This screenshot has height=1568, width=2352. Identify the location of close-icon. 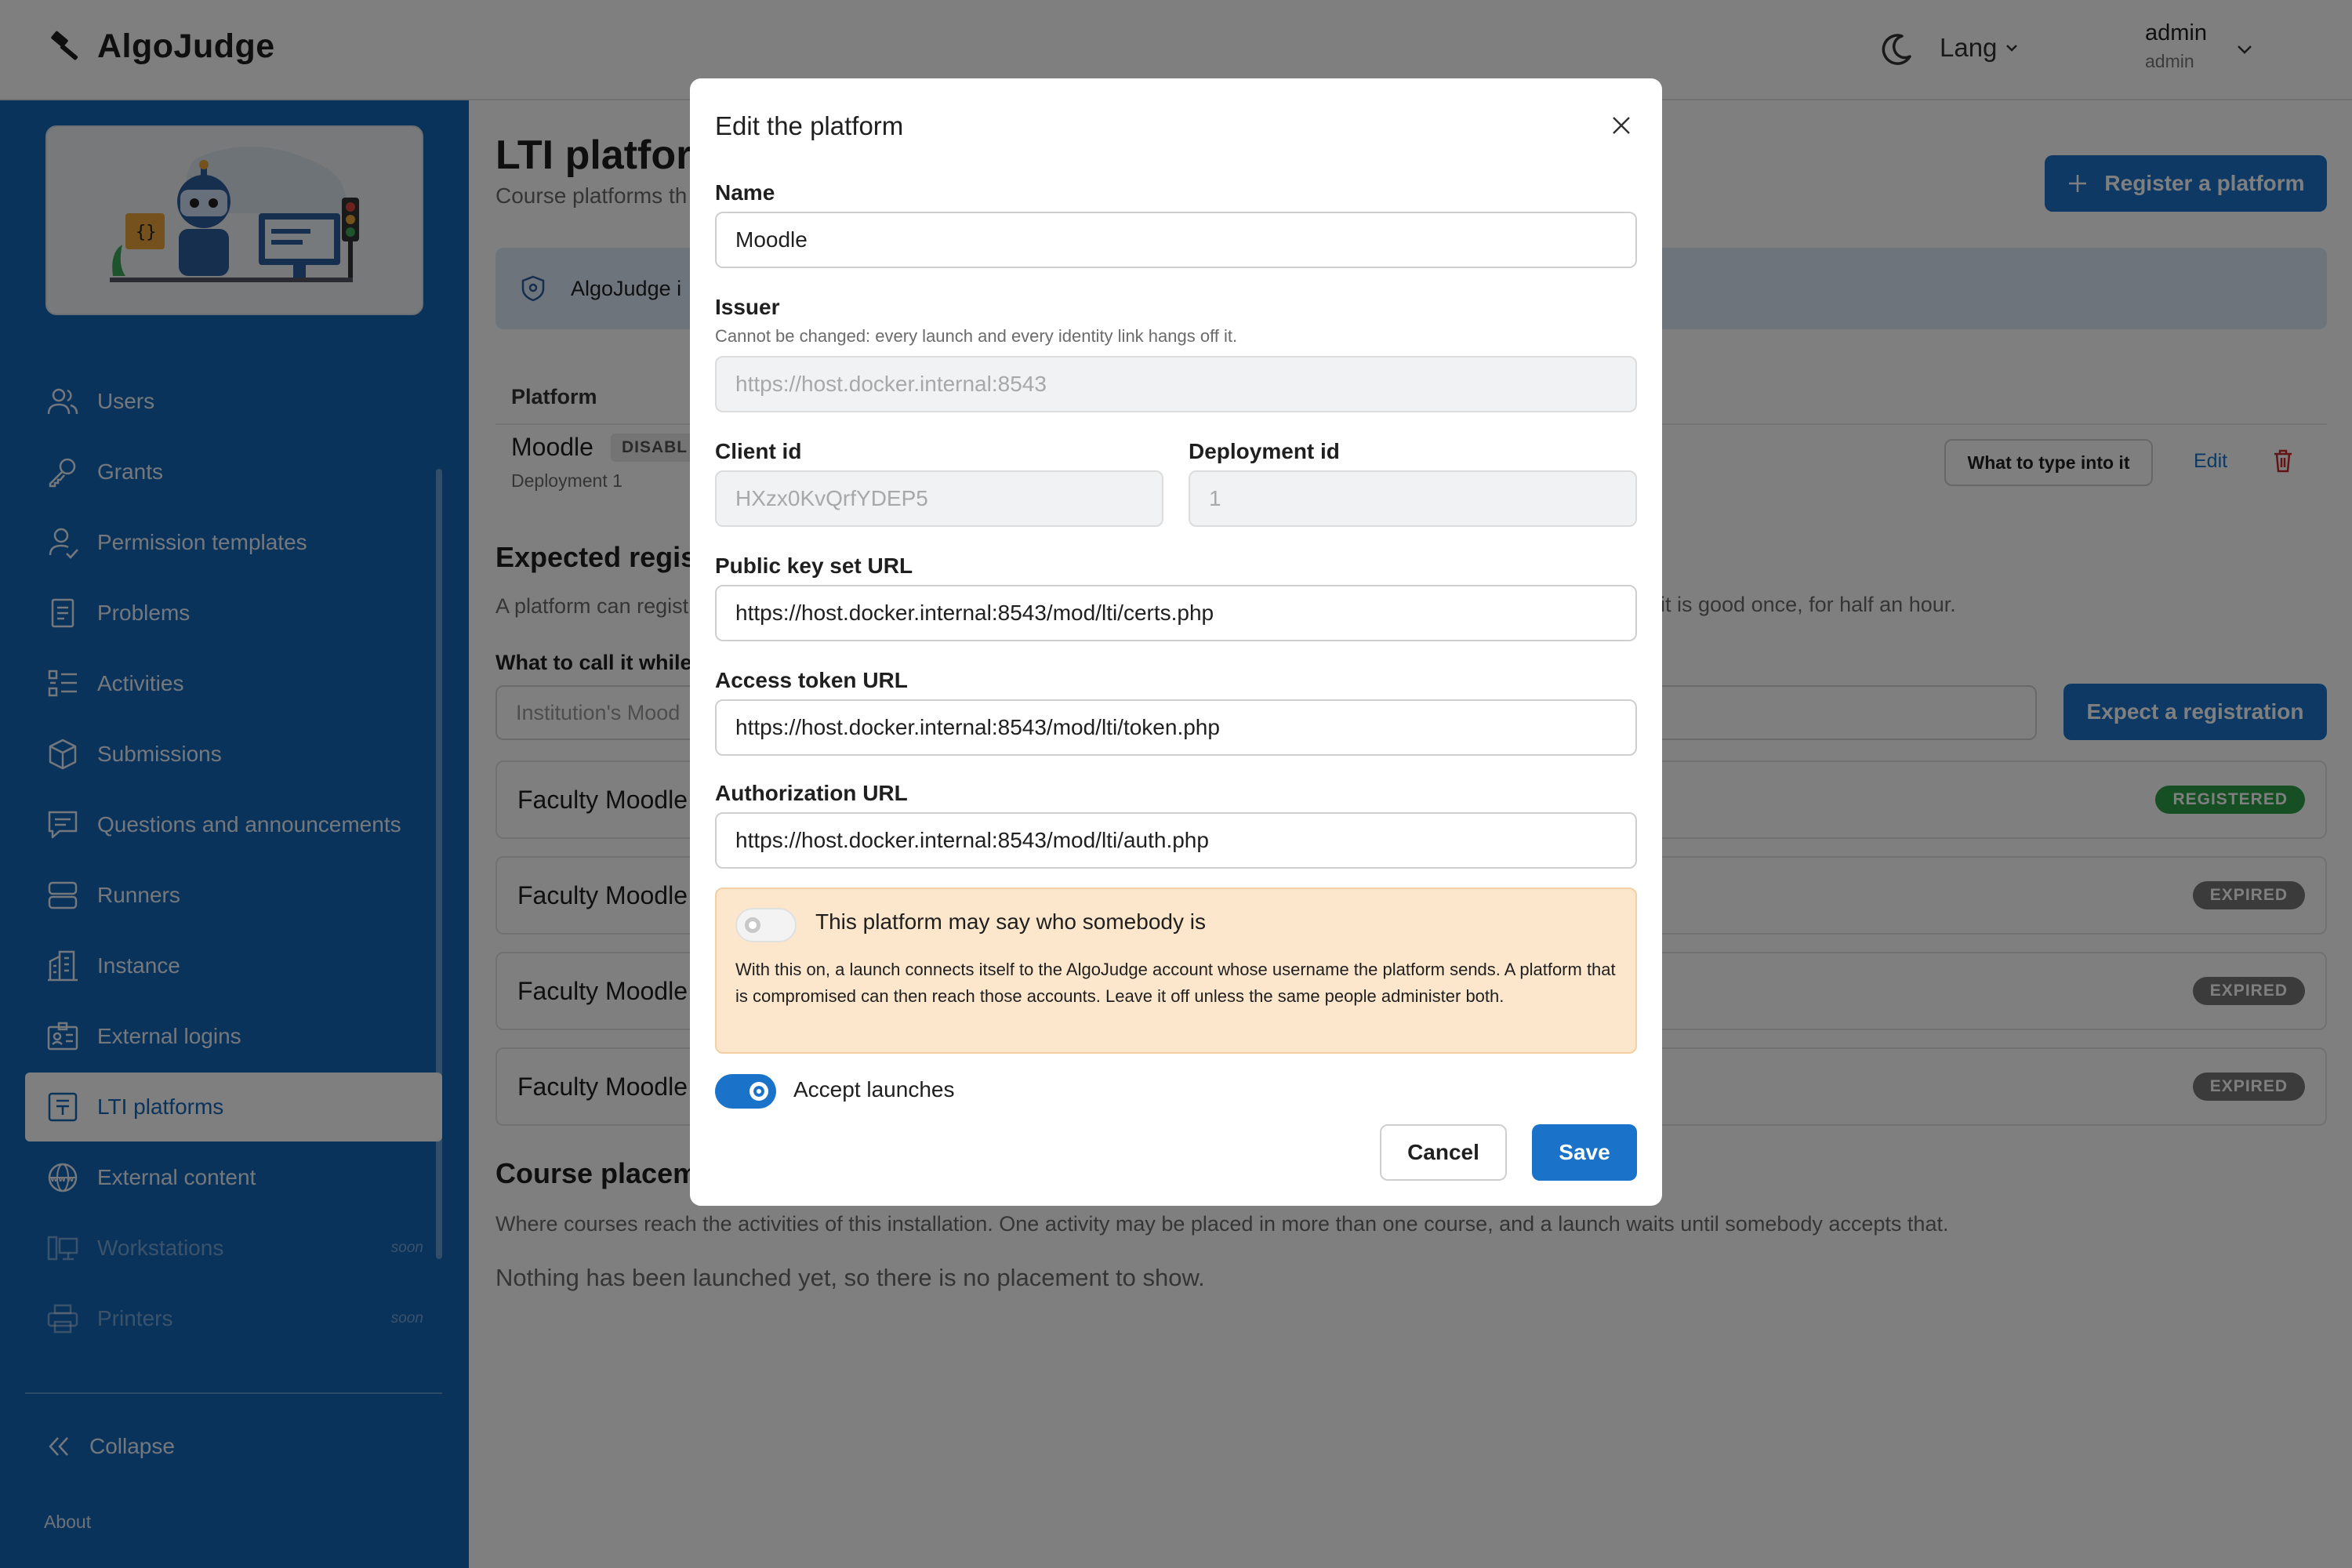
(1621, 125).